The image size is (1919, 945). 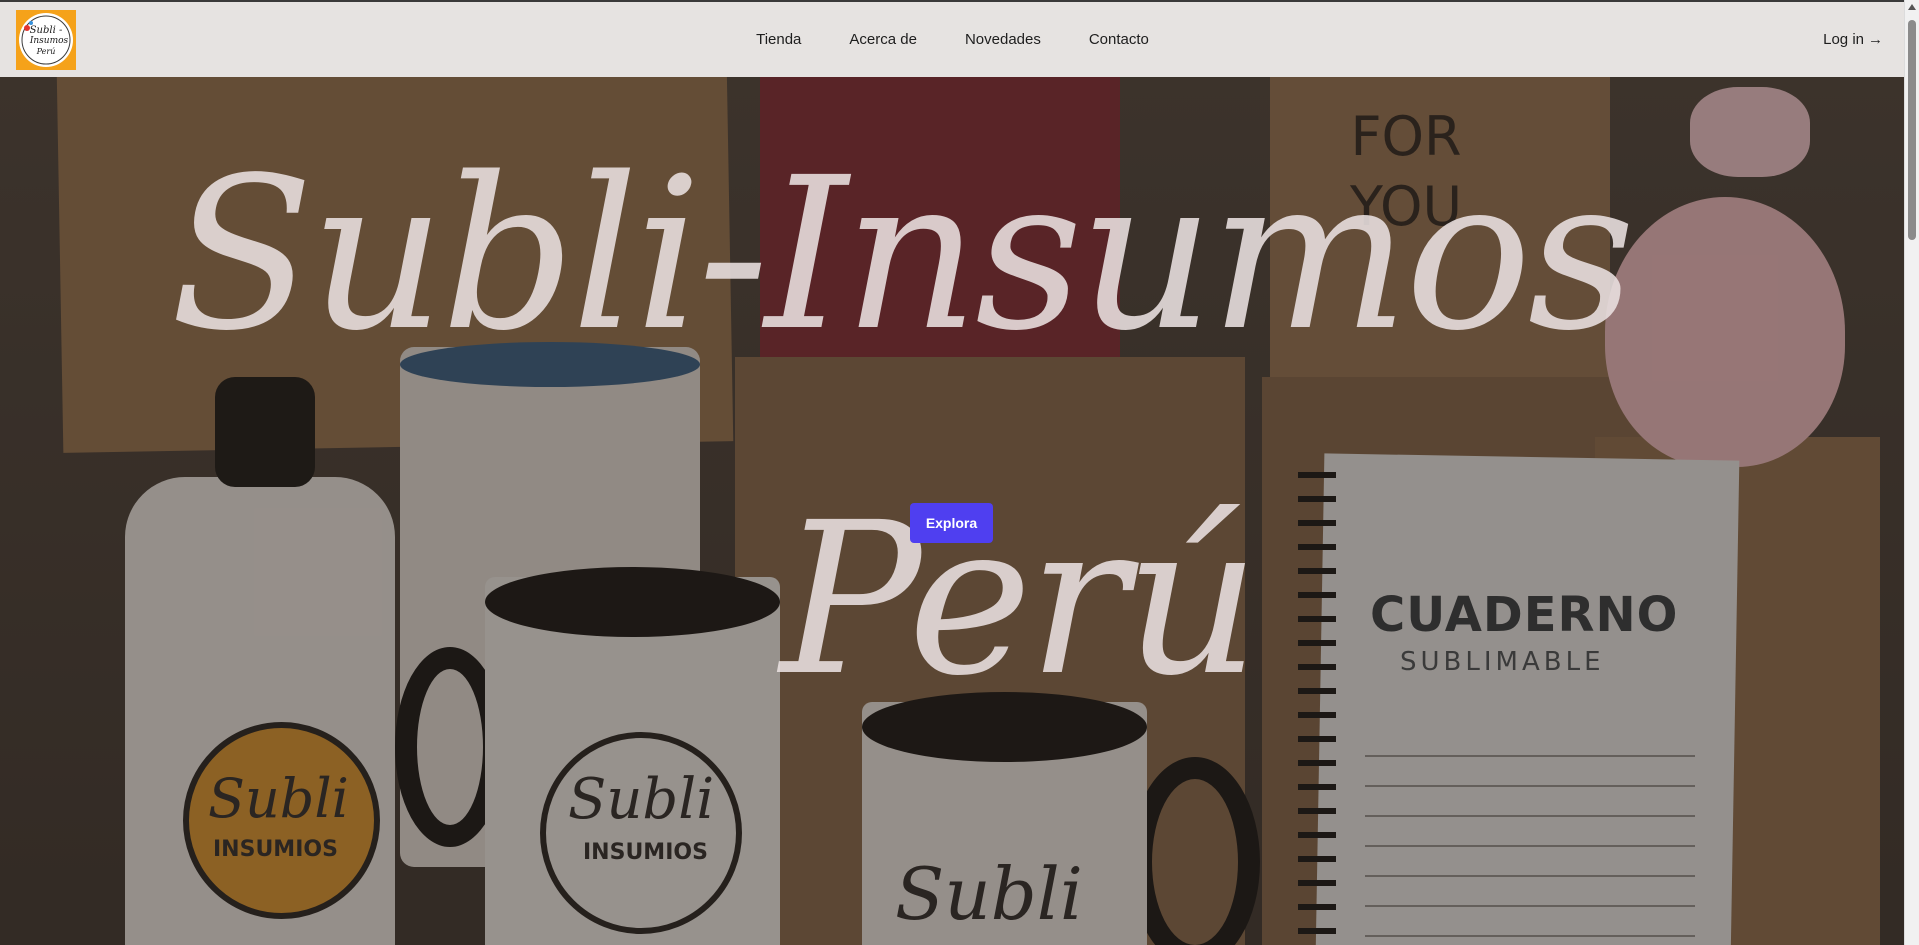 I want to click on login-link: Log in →, so click(x=1853, y=39).